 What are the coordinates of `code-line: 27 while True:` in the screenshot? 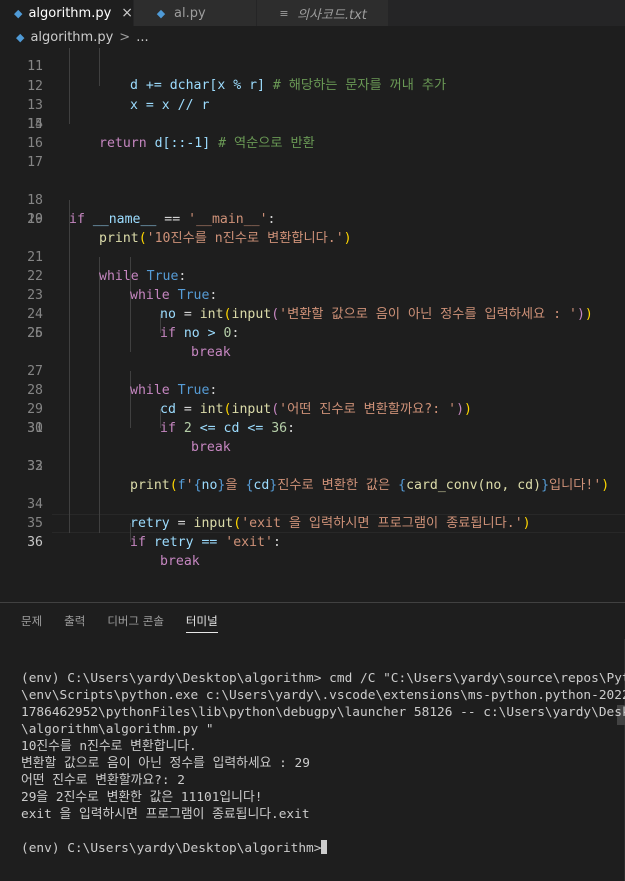 It's located at (312, 370).